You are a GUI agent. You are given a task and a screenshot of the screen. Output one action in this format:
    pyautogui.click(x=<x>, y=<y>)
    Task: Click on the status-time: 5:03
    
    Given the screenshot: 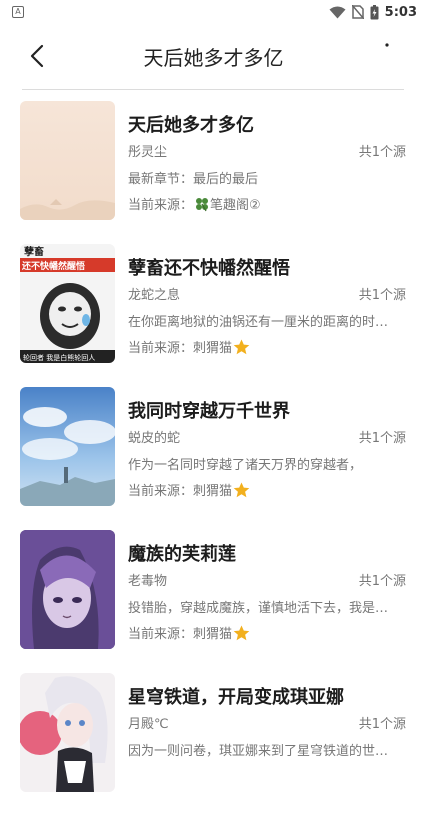 What is the action you would take?
    pyautogui.click(x=400, y=12)
    